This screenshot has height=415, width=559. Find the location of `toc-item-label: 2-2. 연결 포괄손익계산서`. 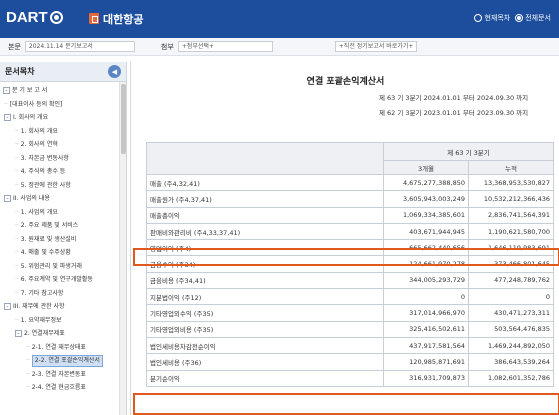

toc-item-label: 2-2. 연결 포괄손익계산서 is located at coordinates (67, 361).